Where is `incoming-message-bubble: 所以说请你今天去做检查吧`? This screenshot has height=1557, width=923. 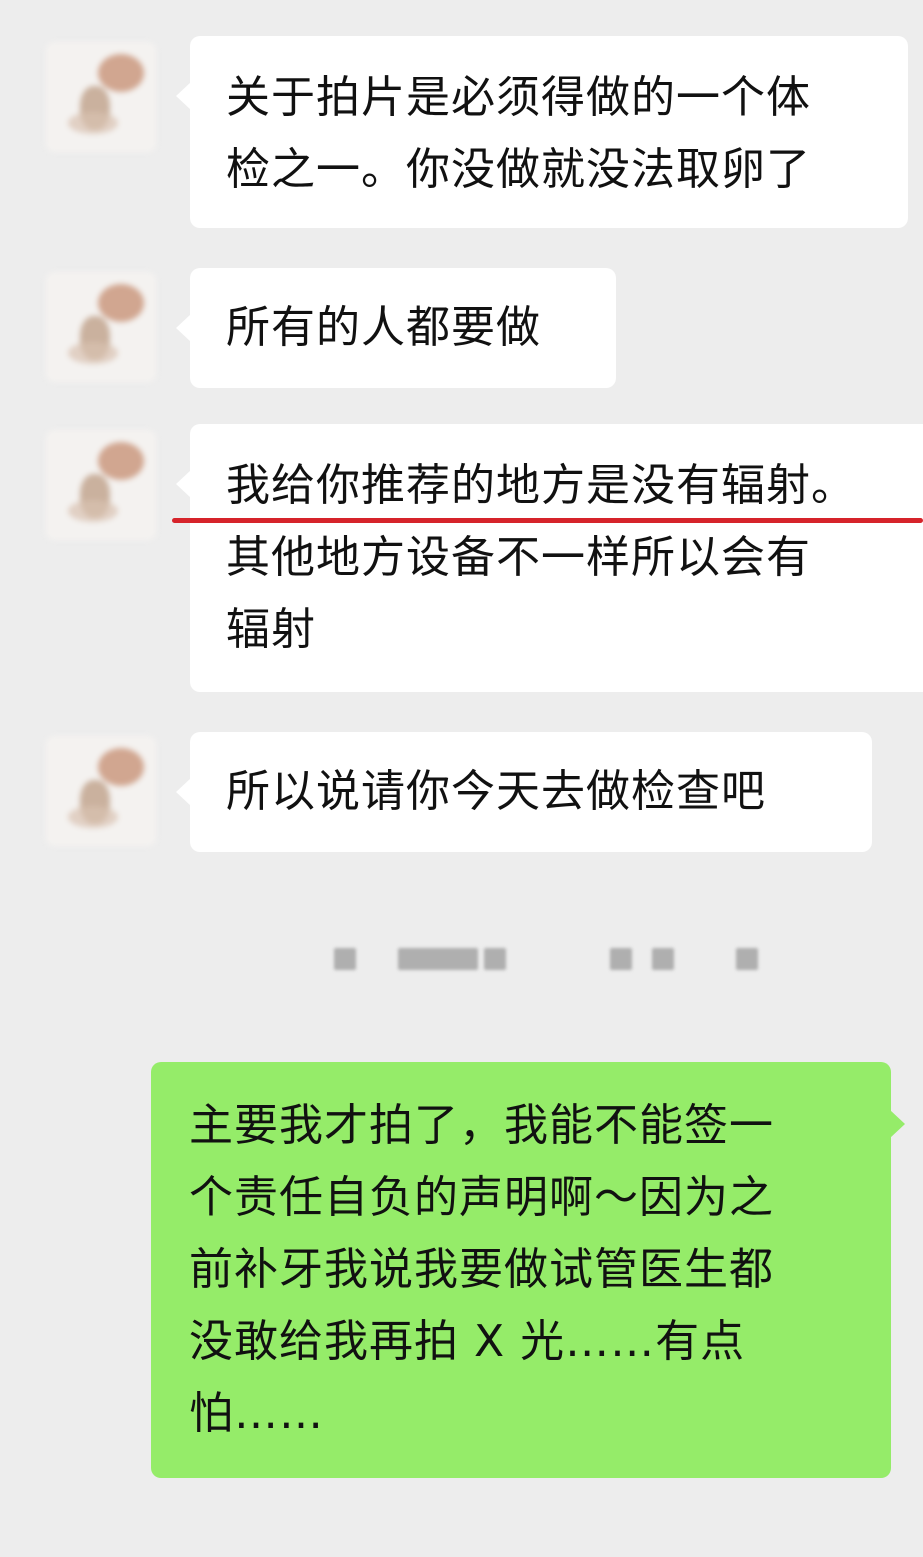 incoming-message-bubble: 所以说请你今天去做检查吧 is located at coordinates (524, 792).